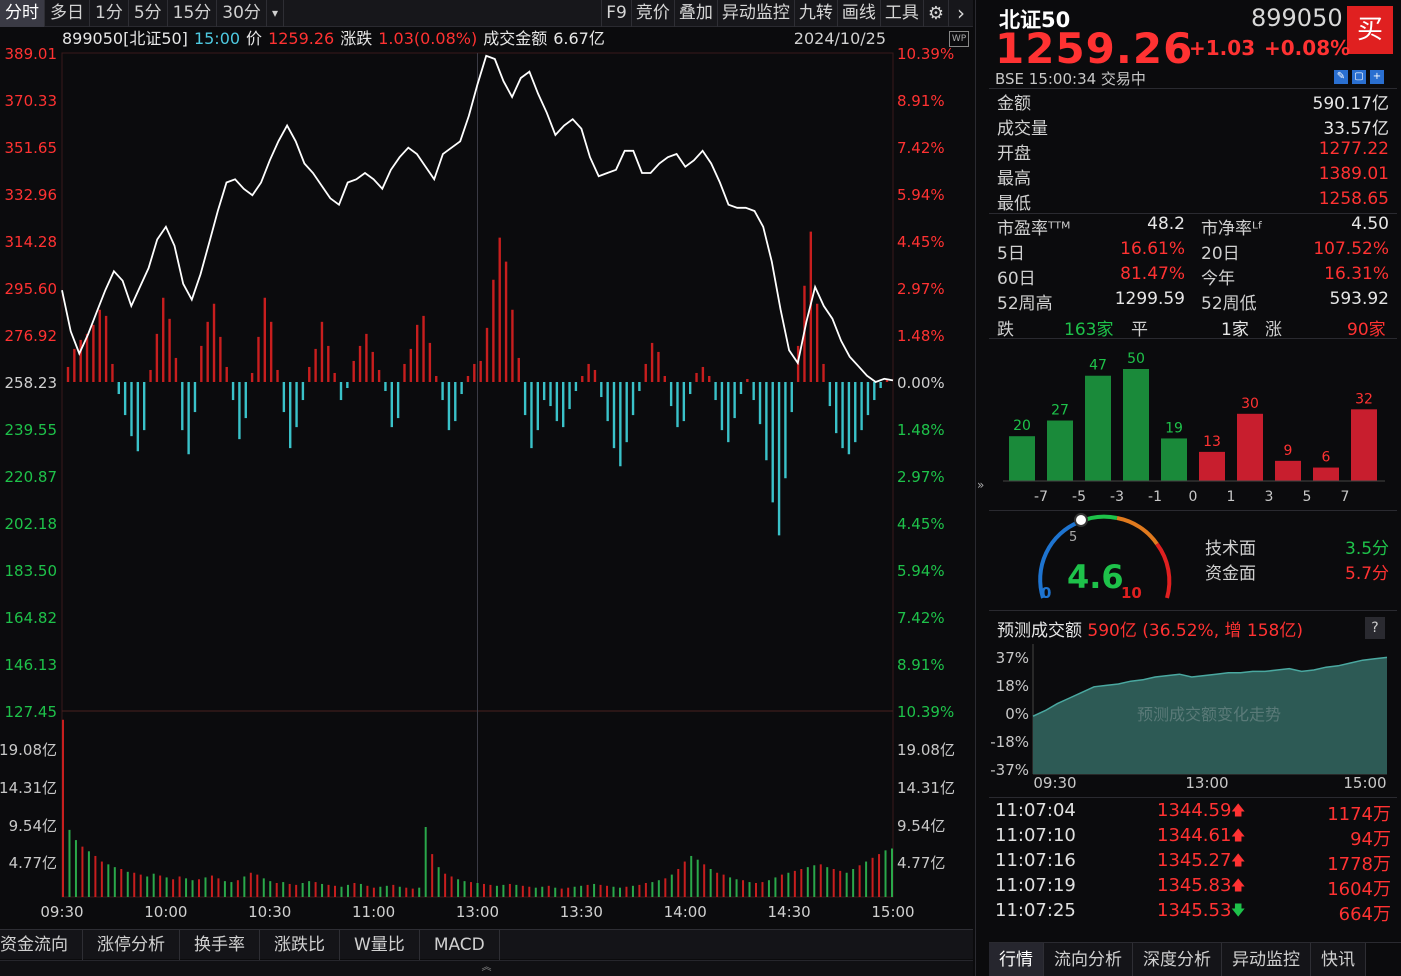 The height and width of the screenshot is (976, 1401). What do you see at coordinates (921, 336) in the screenshot?
I see `y-right-label: 1.48%` at bounding box center [921, 336].